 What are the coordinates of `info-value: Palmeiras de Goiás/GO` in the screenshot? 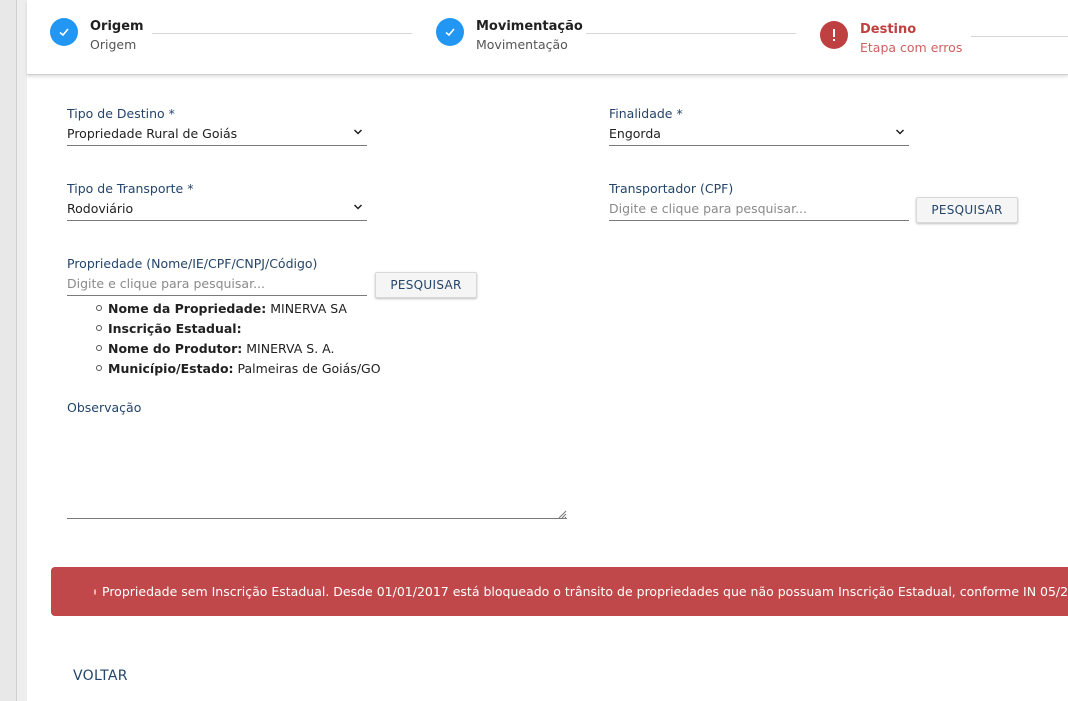 It's located at (309, 368).